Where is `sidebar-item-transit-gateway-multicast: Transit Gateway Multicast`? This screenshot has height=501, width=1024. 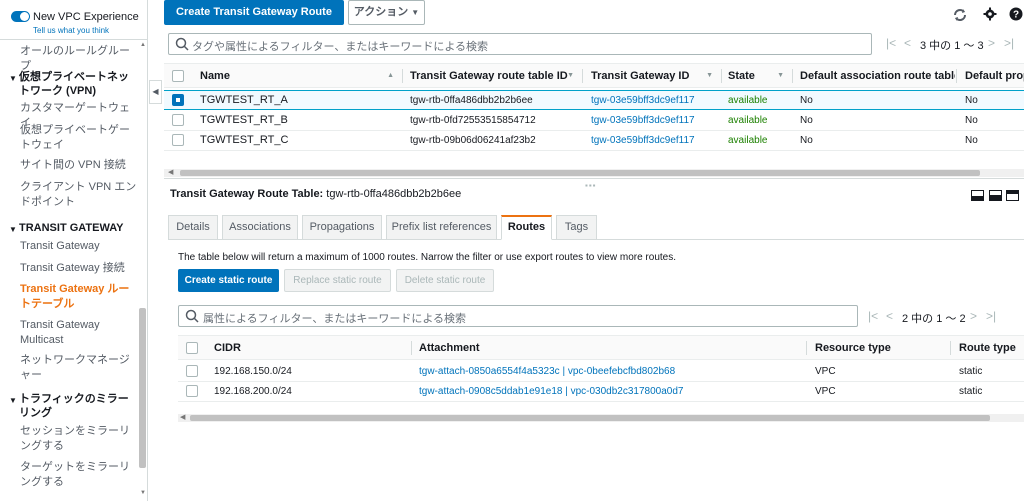 sidebar-item-transit-gateway-multicast: Transit Gateway Multicast is located at coordinates (79, 333).